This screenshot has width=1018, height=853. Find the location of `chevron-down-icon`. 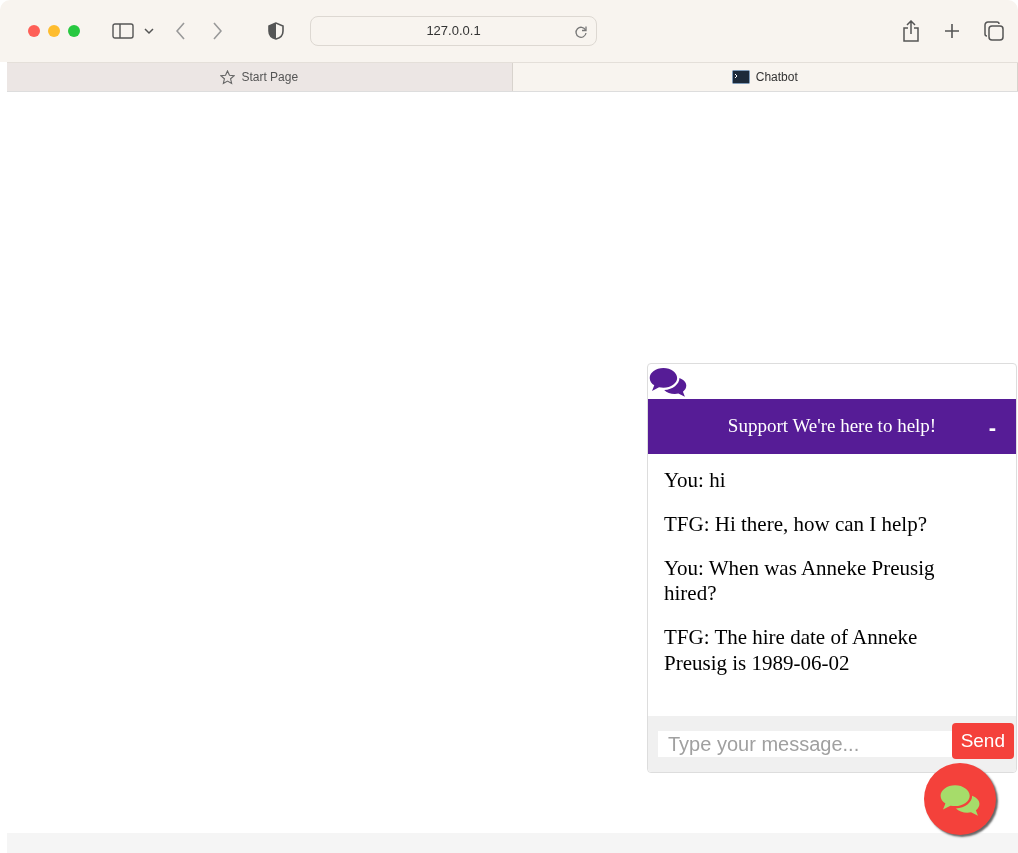

chevron-down-icon is located at coordinates (149, 31).